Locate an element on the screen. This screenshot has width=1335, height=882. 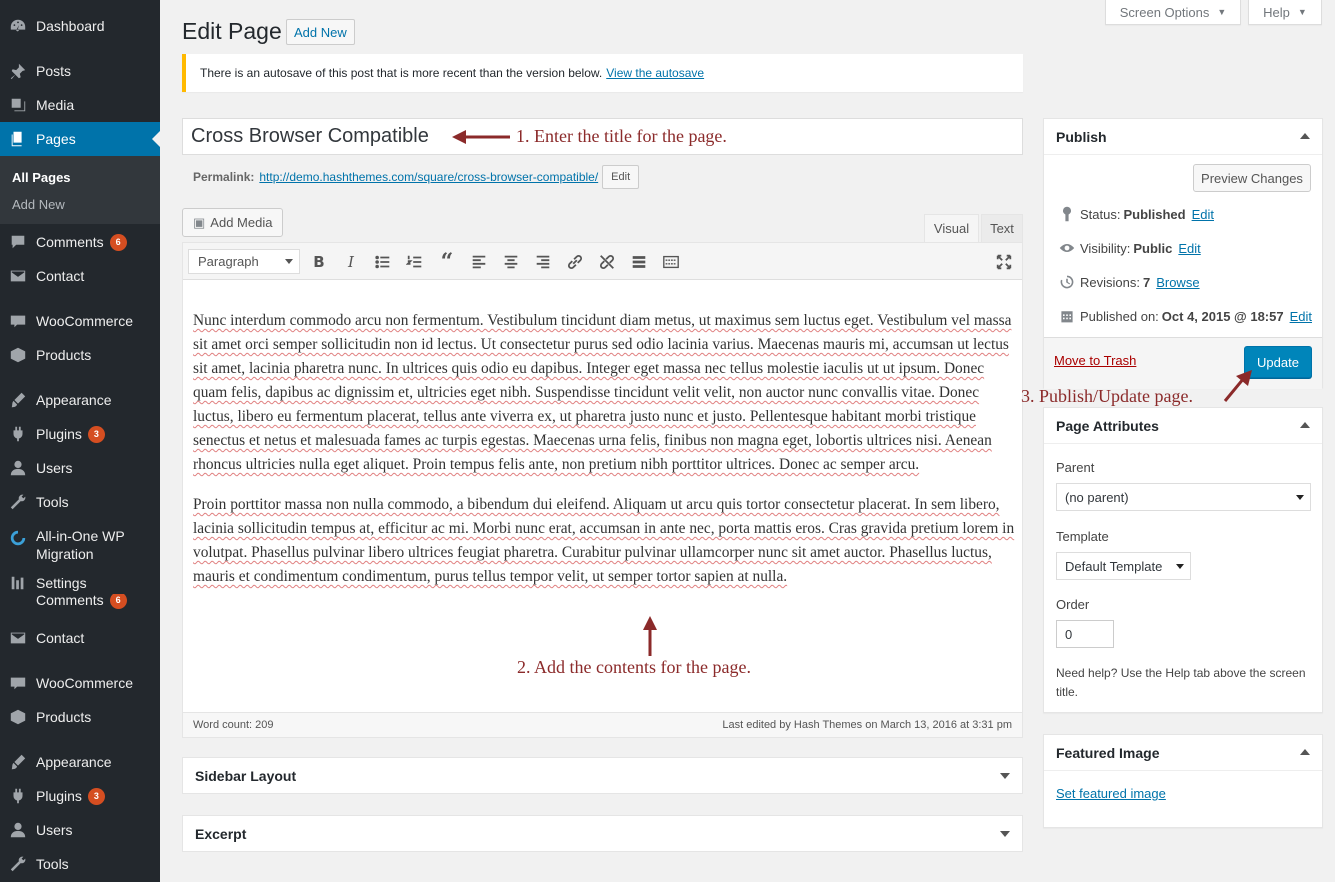
order-input: 0 is located at coordinates (1085, 634).